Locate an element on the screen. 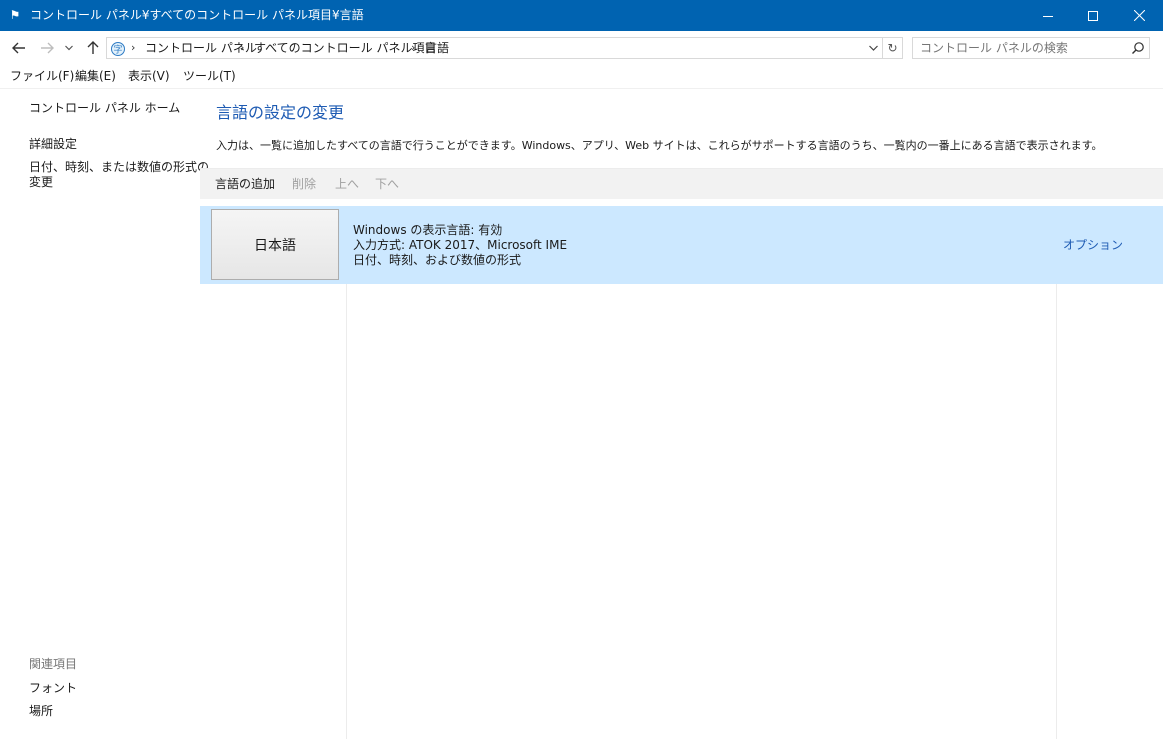 The height and width of the screenshot is (739, 1163). forward-button is located at coordinates (47, 48).